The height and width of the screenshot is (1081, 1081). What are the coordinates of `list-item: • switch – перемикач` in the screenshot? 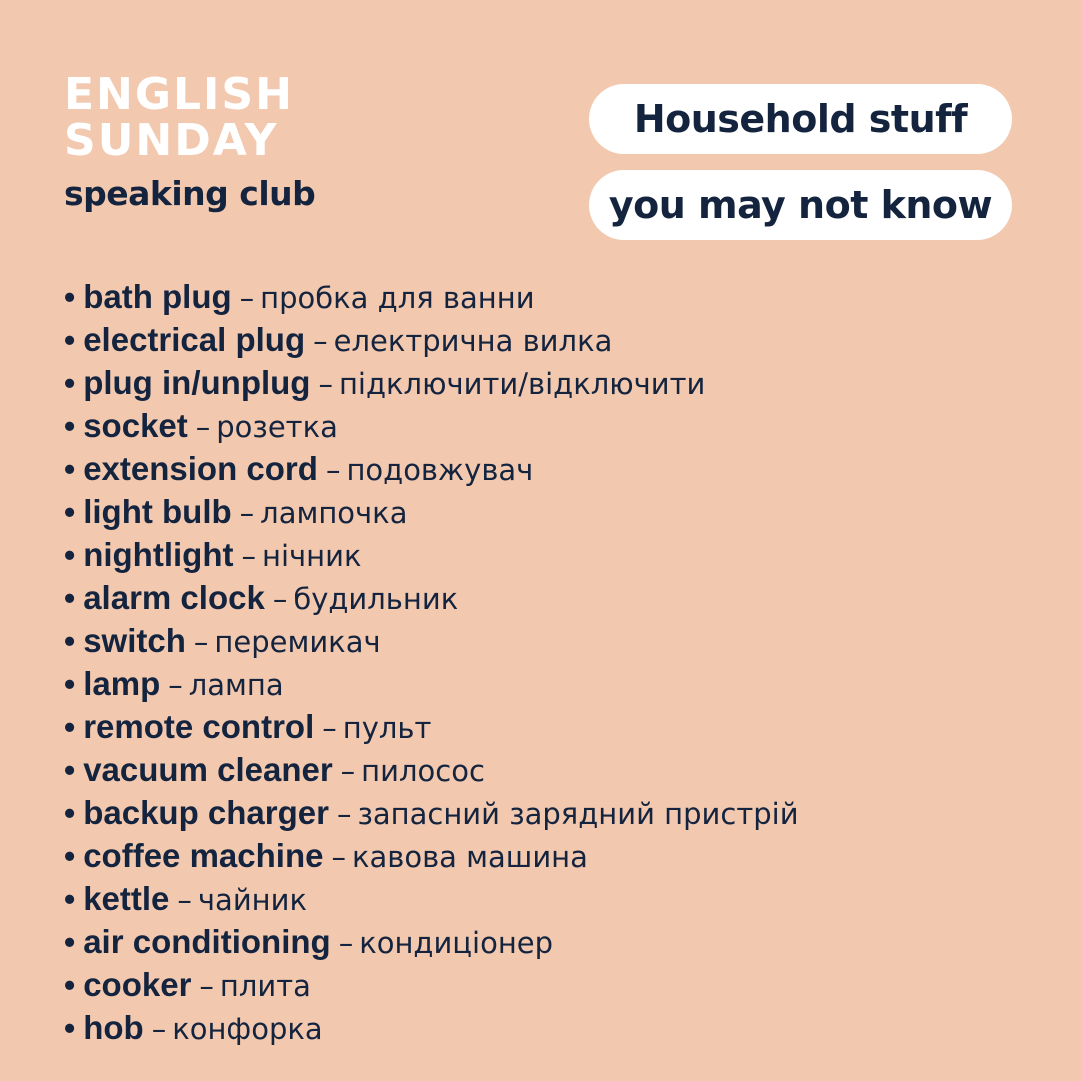 It's located at (431, 640).